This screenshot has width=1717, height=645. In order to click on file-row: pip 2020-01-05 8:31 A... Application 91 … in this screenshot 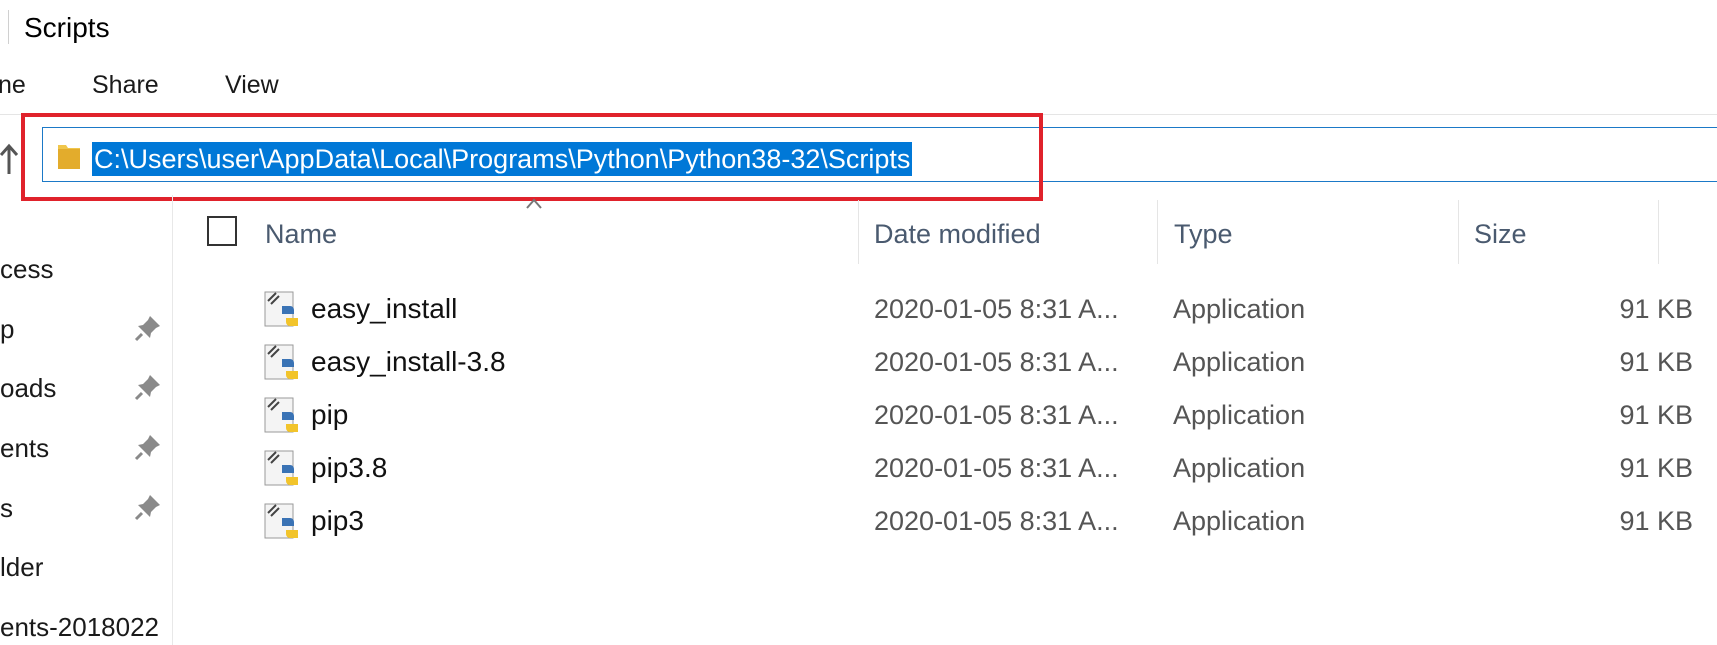, I will do `click(987, 415)`.